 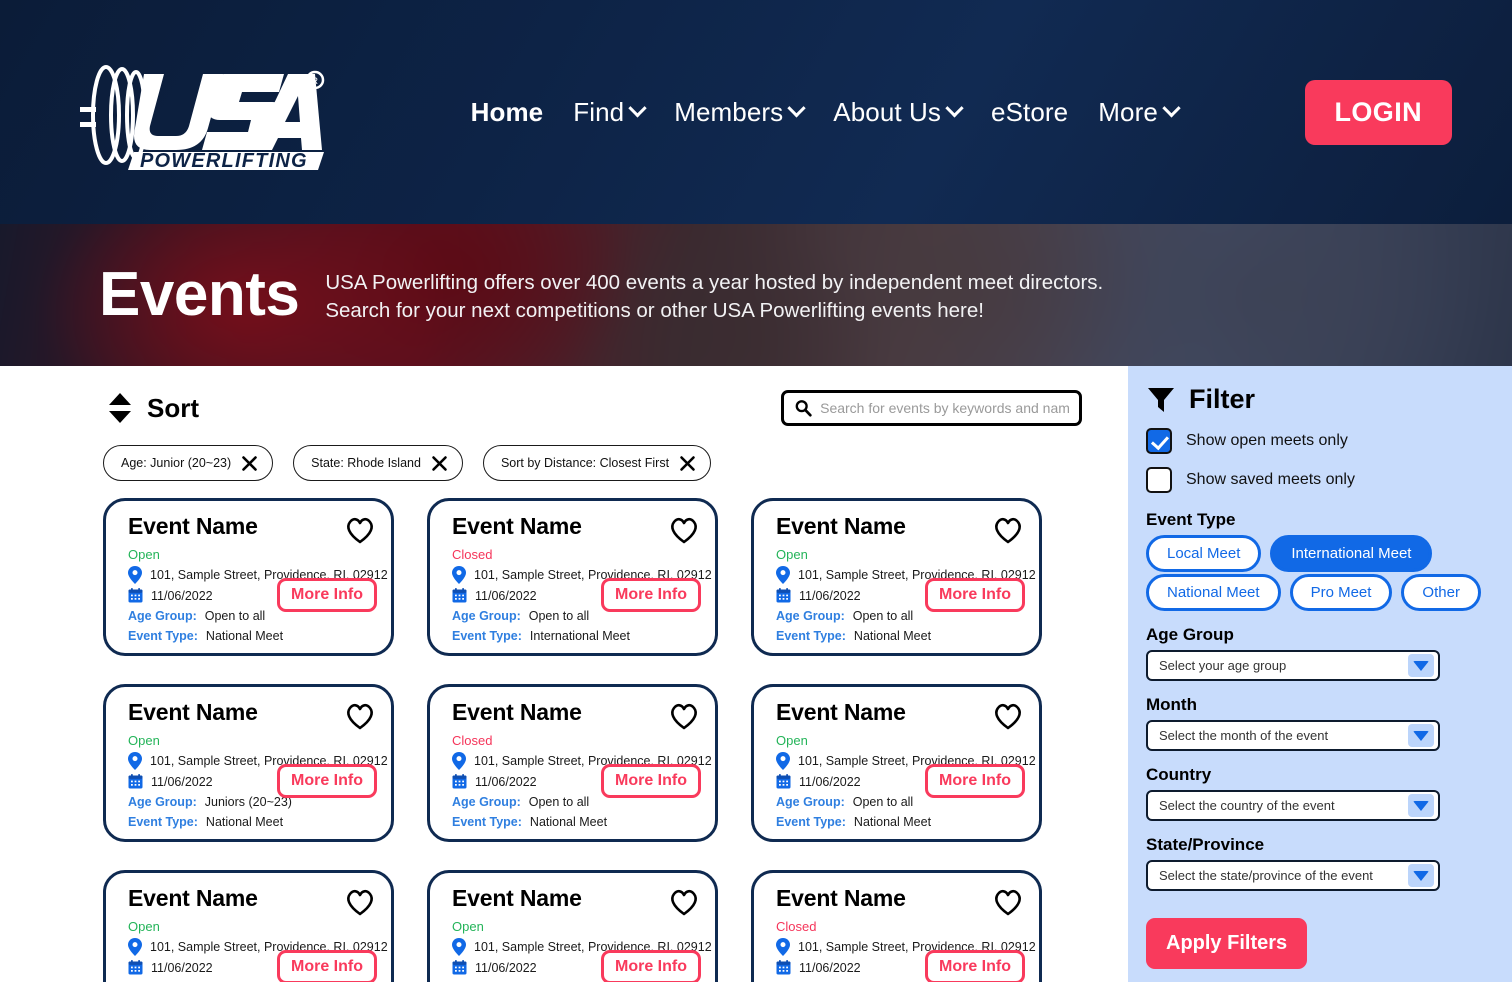 I want to click on search-input, so click(x=944, y=408).